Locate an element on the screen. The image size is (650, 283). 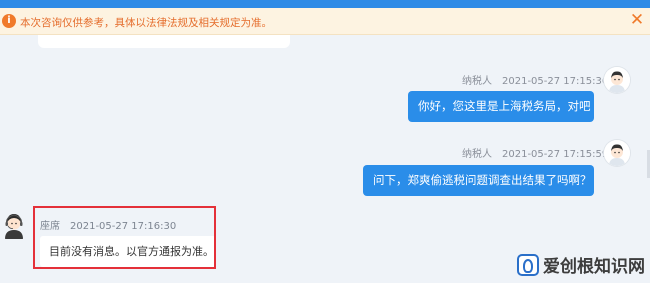
close-icon: ✕ is located at coordinates (637, 20).